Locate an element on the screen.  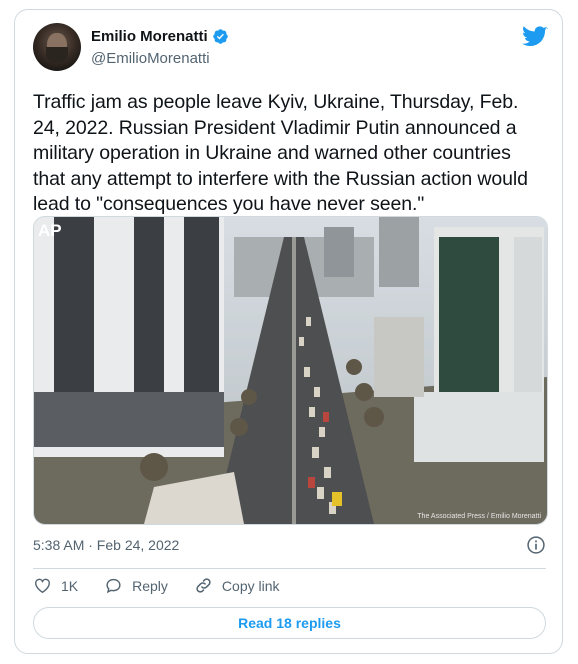
divider is located at coordinates (289, 568).